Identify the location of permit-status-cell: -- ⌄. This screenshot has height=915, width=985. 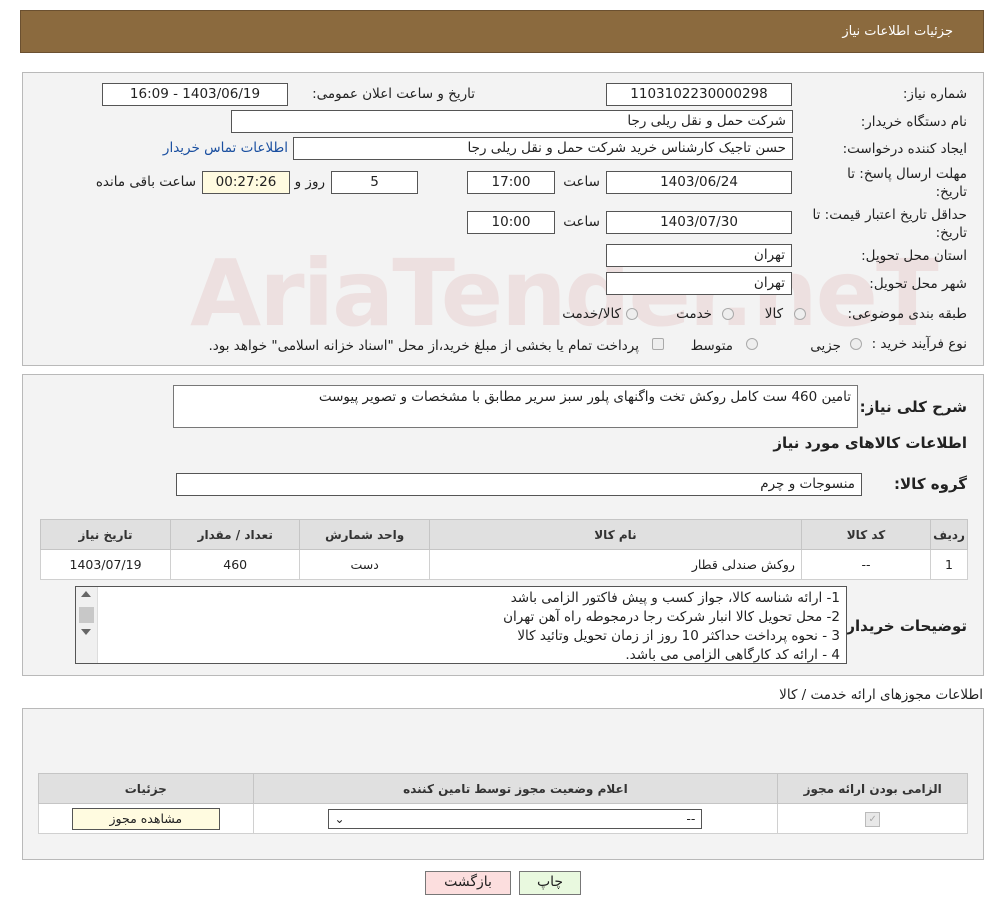
(515, 818).